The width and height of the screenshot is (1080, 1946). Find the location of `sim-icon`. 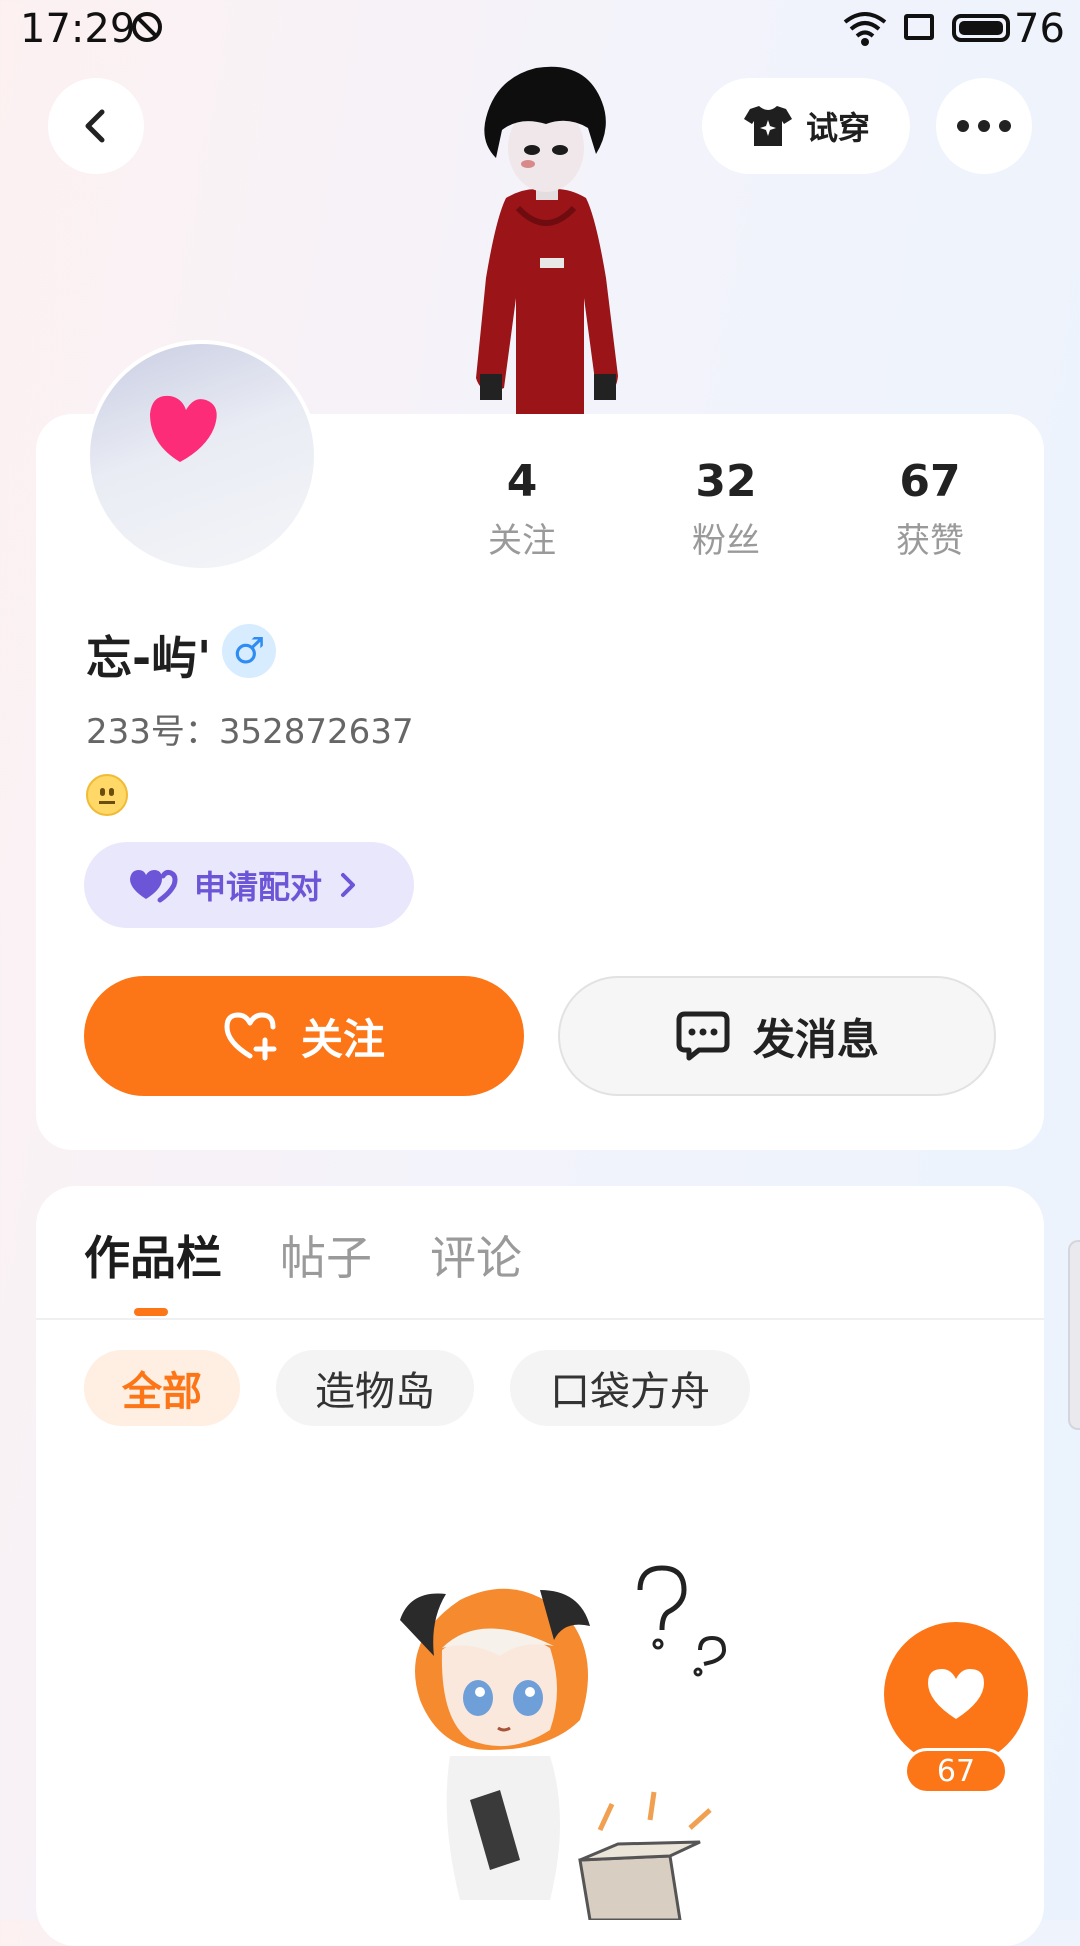

sim-icon is located at coordinates (919, 27).